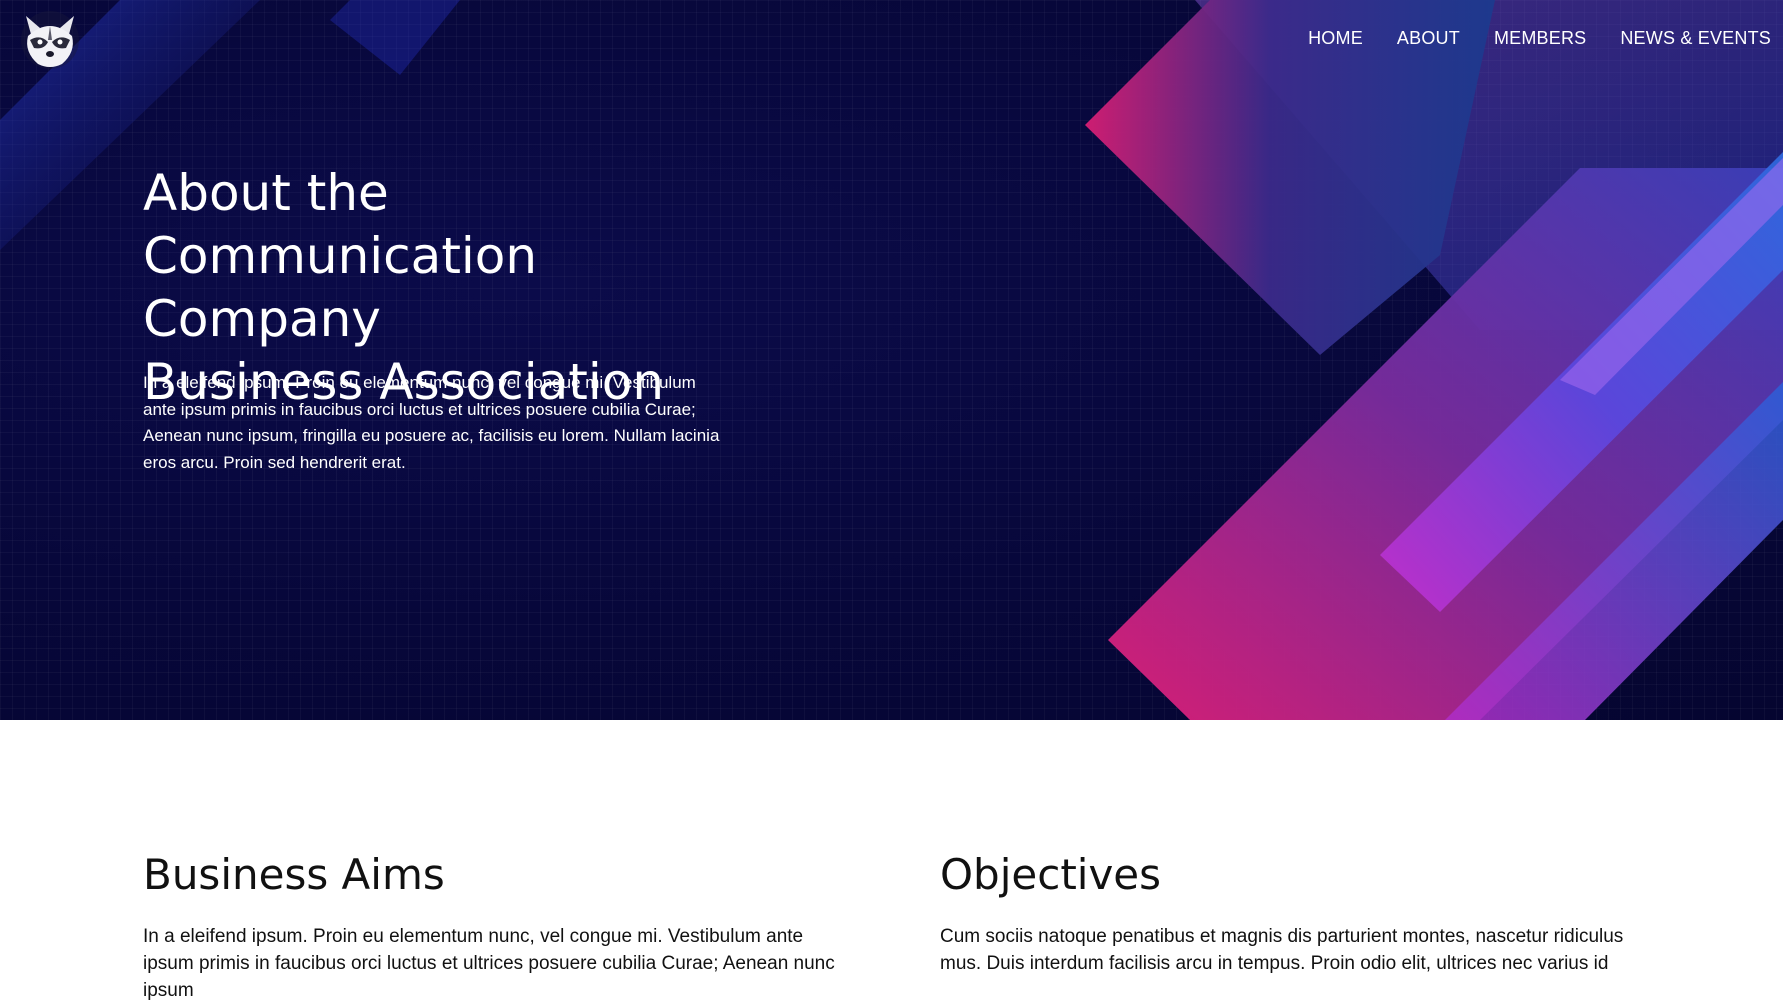 The image size is (1783, 1004). Describe the element at coordinates (1051, 874) in the screenshot. I see `objectives-heading: Objectives` at that location.